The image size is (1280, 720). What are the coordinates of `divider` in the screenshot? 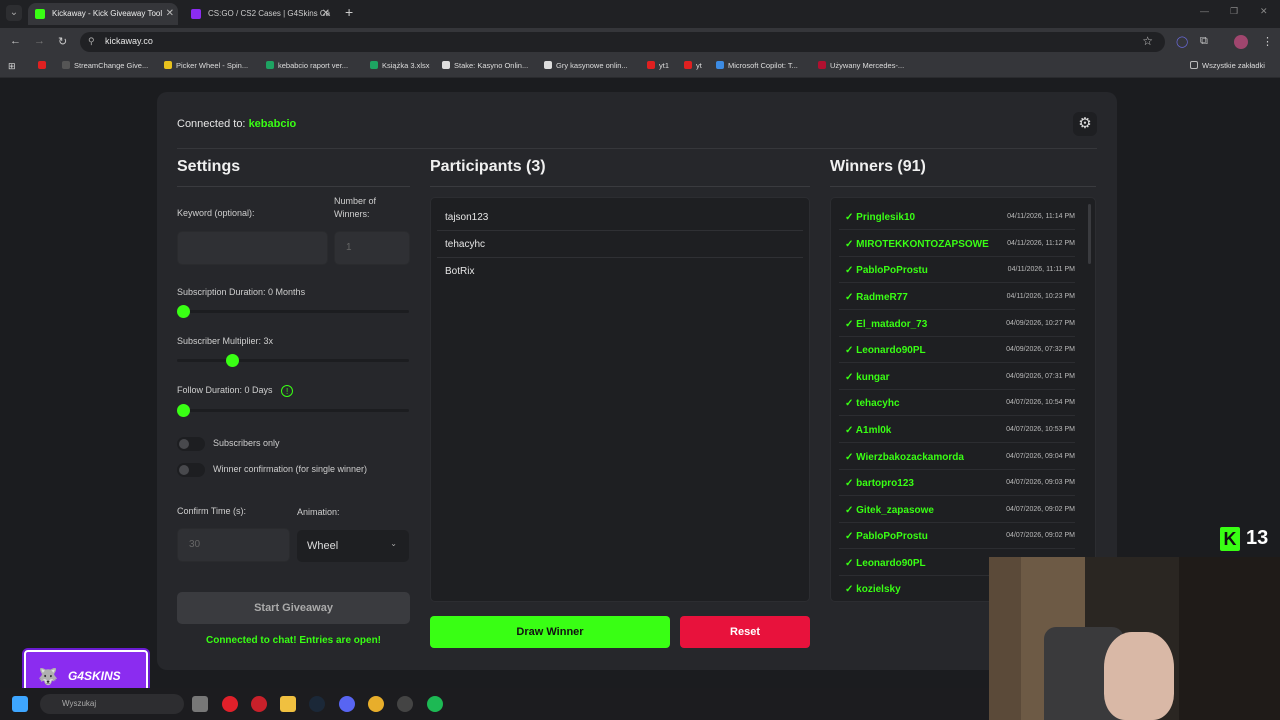 It's located at (620, 230).